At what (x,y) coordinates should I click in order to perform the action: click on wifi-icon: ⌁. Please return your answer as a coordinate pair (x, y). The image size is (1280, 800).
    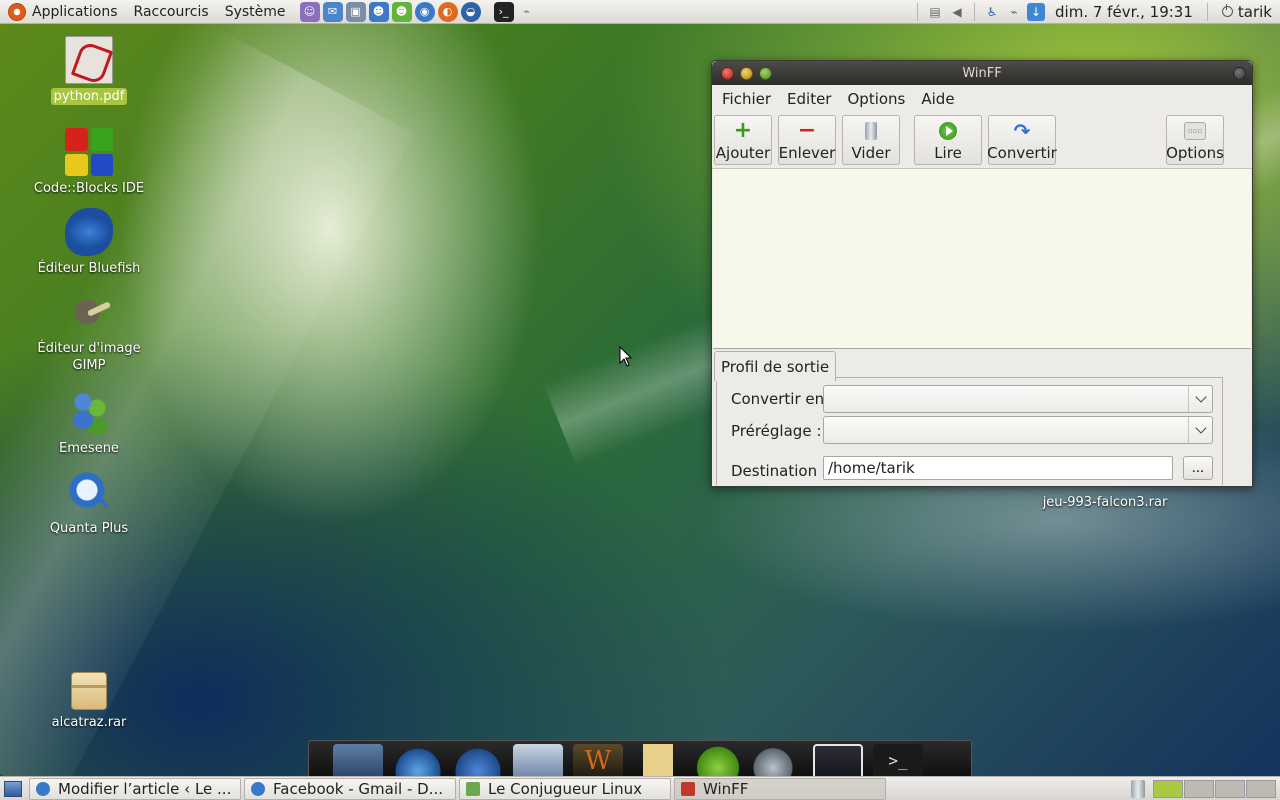
    Looking at the image, I should click on (1014, 12).